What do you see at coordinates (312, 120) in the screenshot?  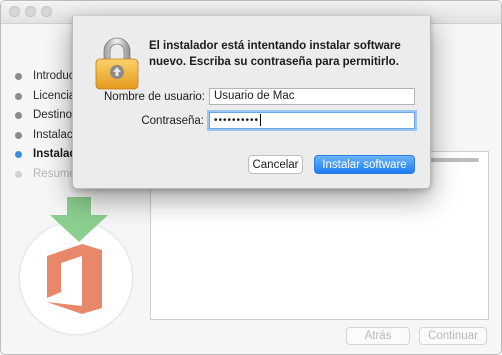 I see `password-field: ••••••••••` at bounding box center [312, 120].